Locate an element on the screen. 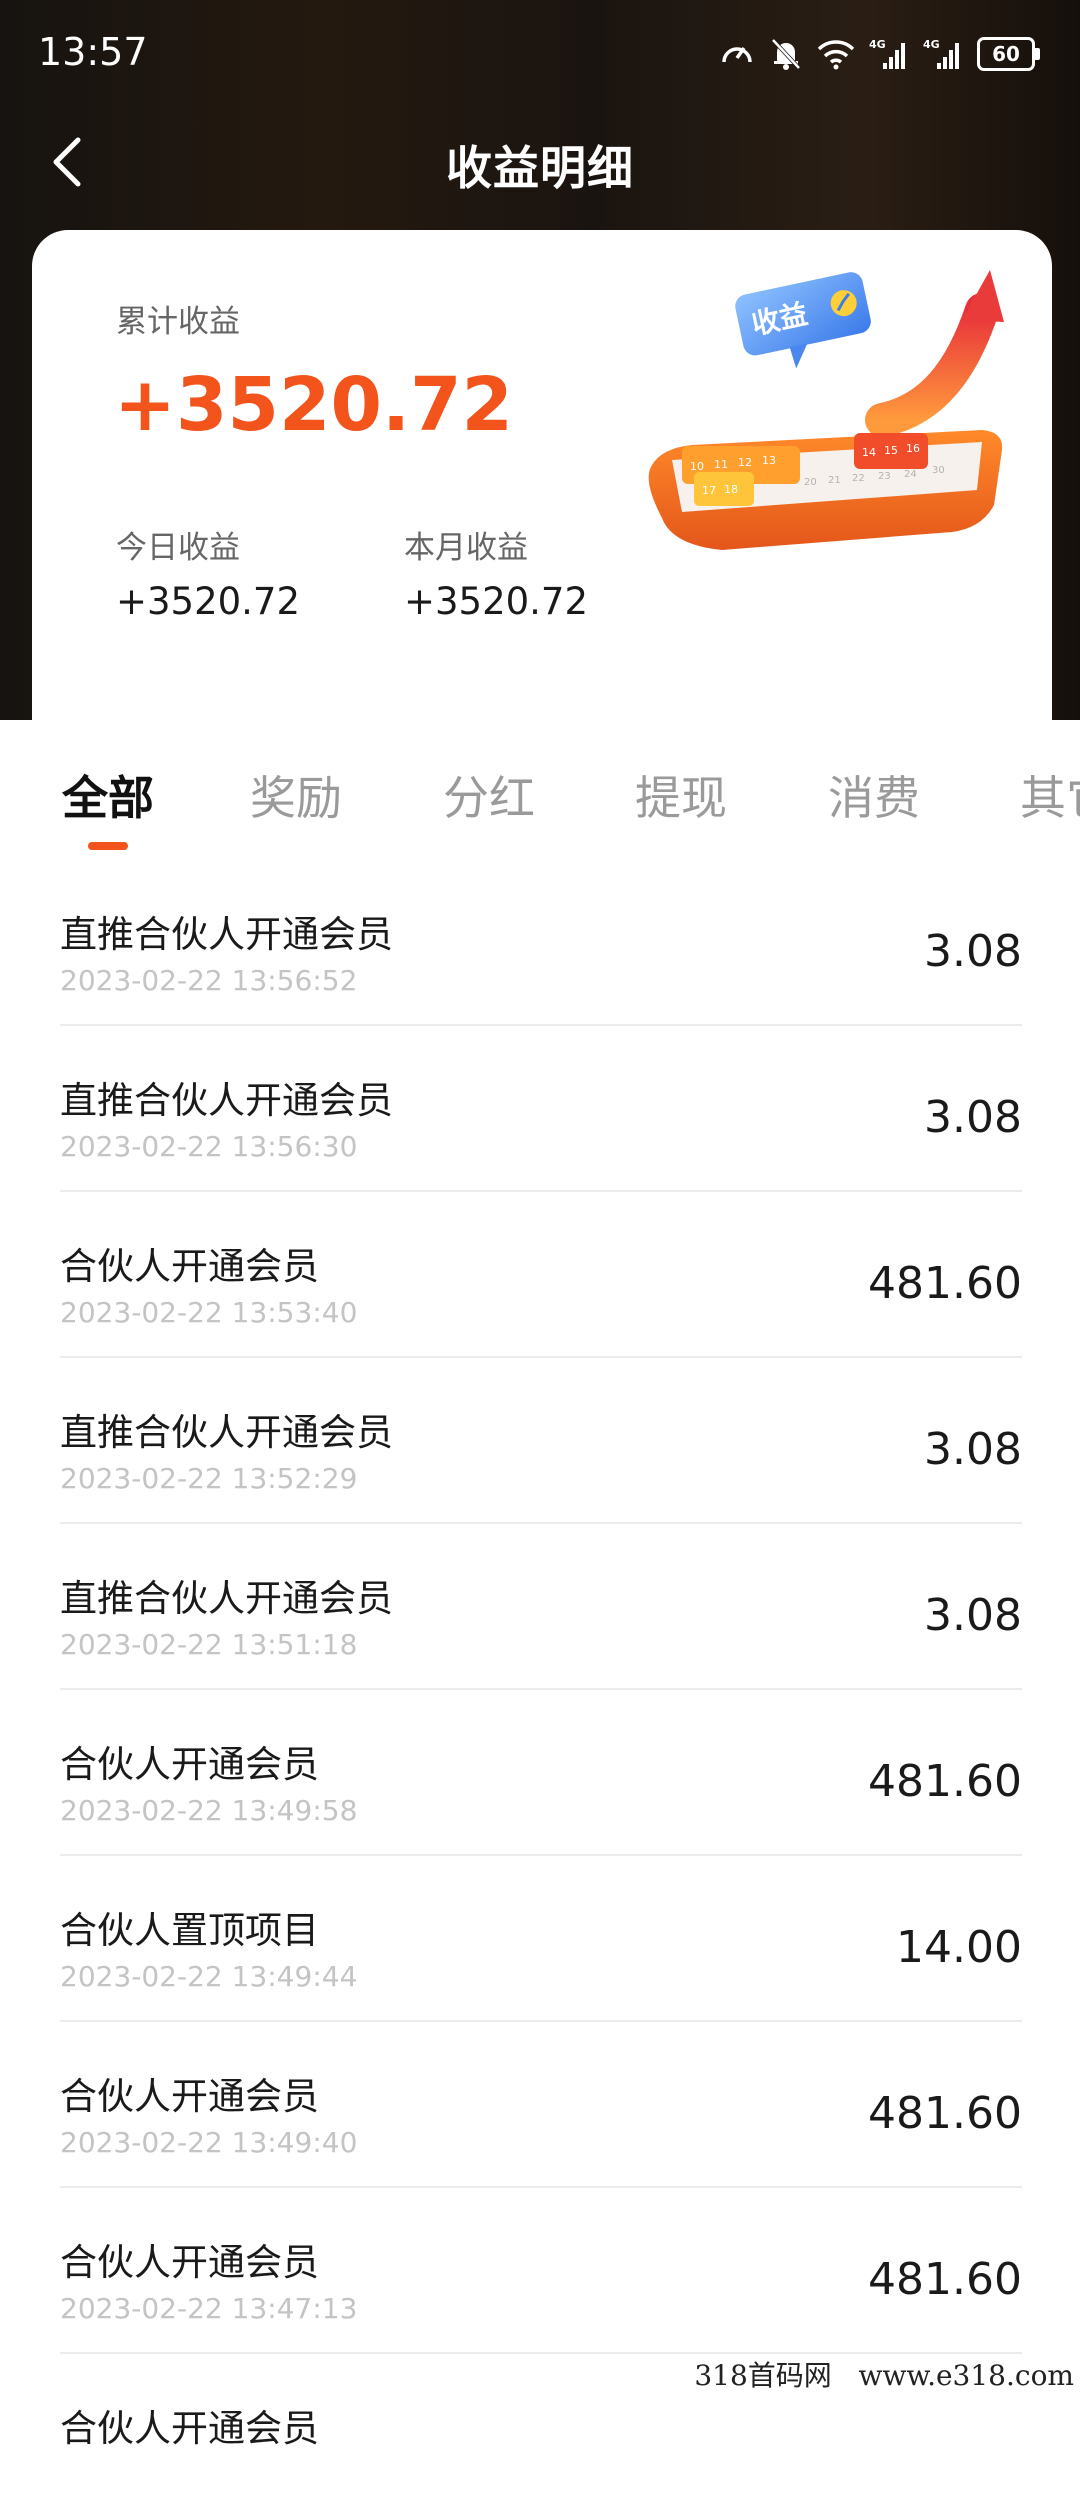 This screenshot has width=1080, height=2518. svg-text: 15 is located at coordinates (891, 450).